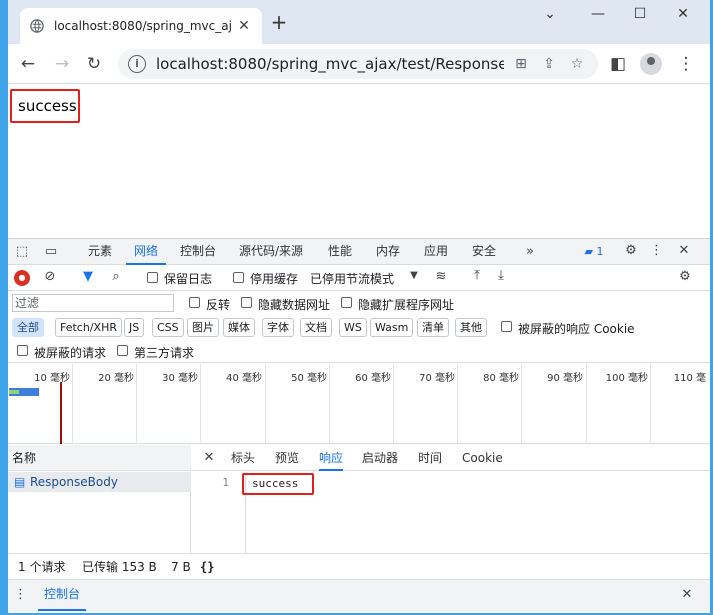 This screenshot has width=713, height=615. I want to click on back-arrow-icon: ←, so click(28, 64).